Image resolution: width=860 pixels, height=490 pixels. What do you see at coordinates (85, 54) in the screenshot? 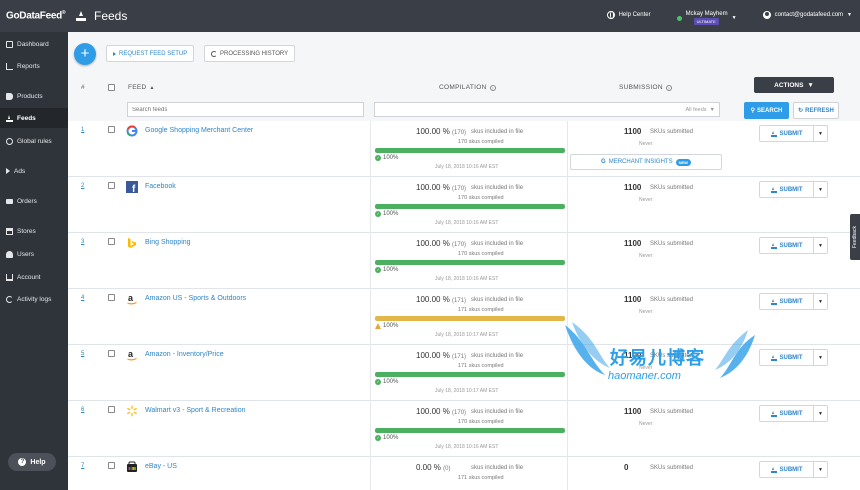
I see `add-feed-button: +` at bounding box center [85, 54].